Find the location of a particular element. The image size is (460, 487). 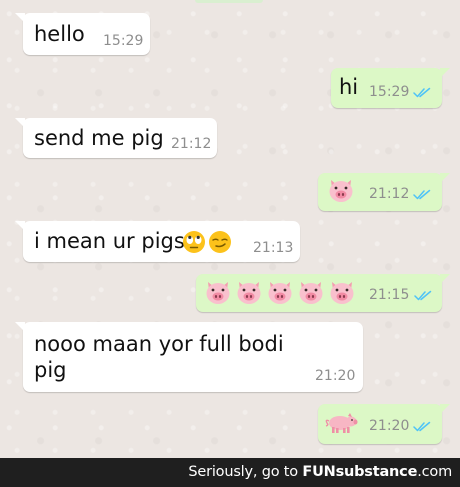

incoming-message: i mean ur pigs 21:13 is located at coordinates (157, 241).